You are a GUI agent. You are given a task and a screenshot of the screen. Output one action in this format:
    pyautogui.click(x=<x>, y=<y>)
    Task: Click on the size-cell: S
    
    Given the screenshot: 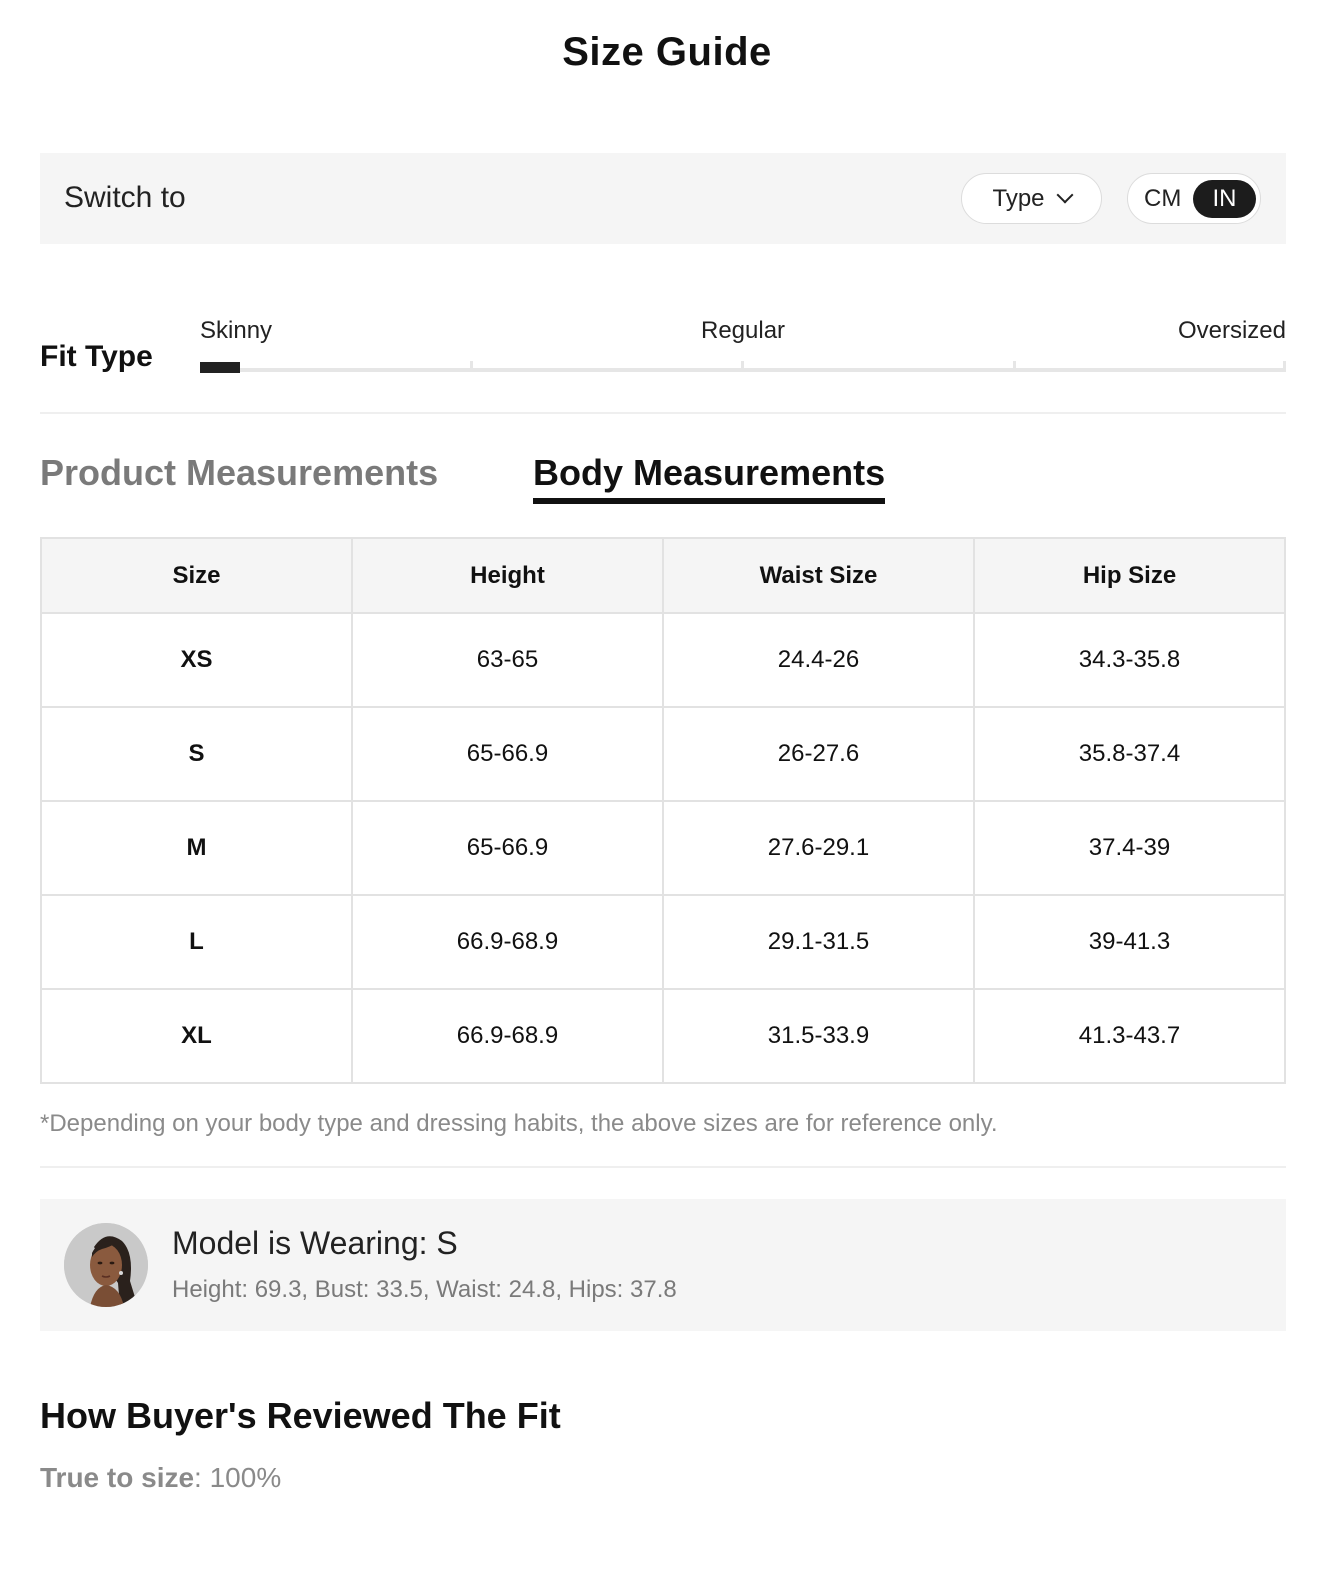 What is the action you would take?
    pyautogui.click(x=196, y=754)
    